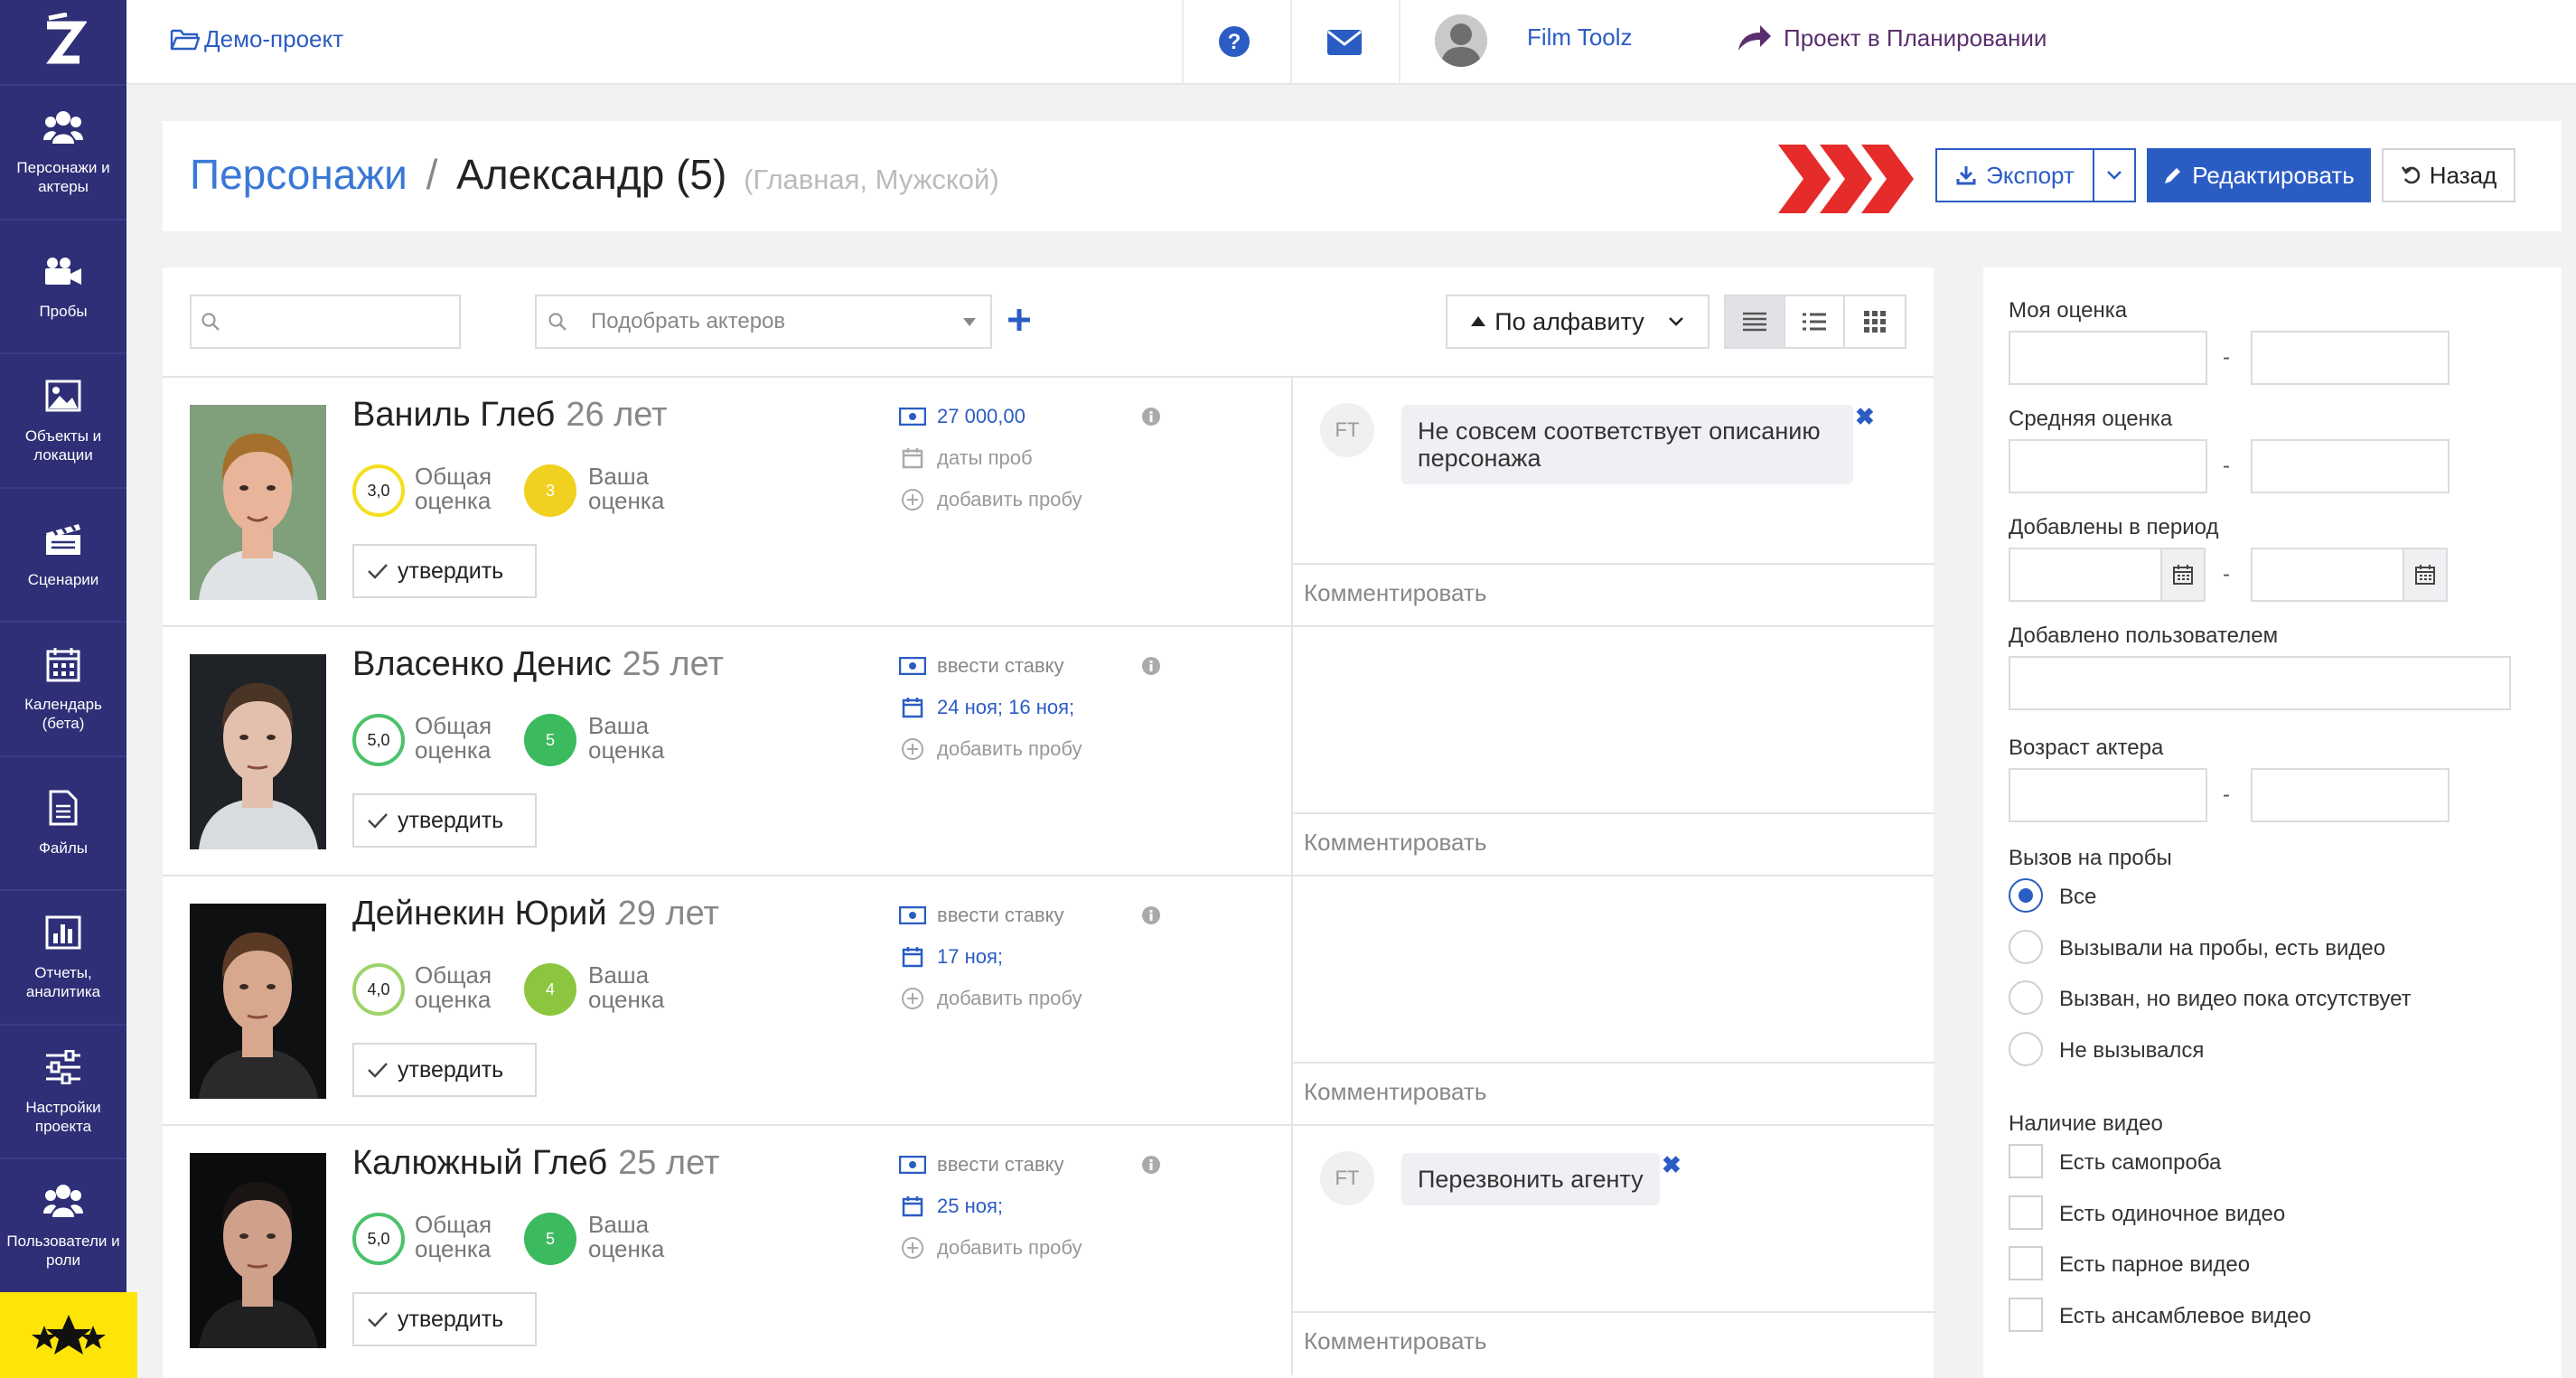 The width and height of the screenshot is (2576, 1378). I want to click on user-avatar, so click(1461, 40).